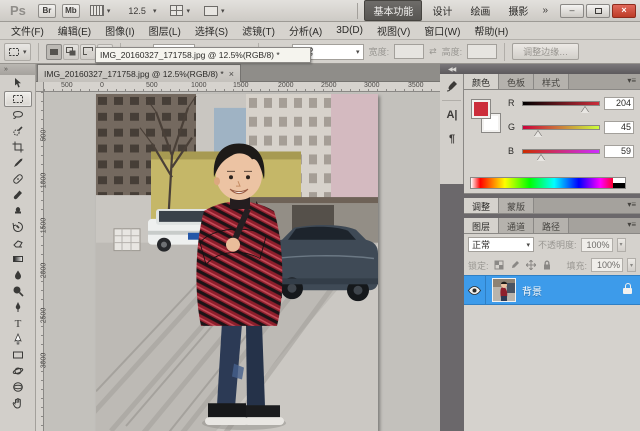  What do you see at coordinates (18, 211) in the screenshot?
I see `tool-clone-stamp` at bounding box center [18, 211].